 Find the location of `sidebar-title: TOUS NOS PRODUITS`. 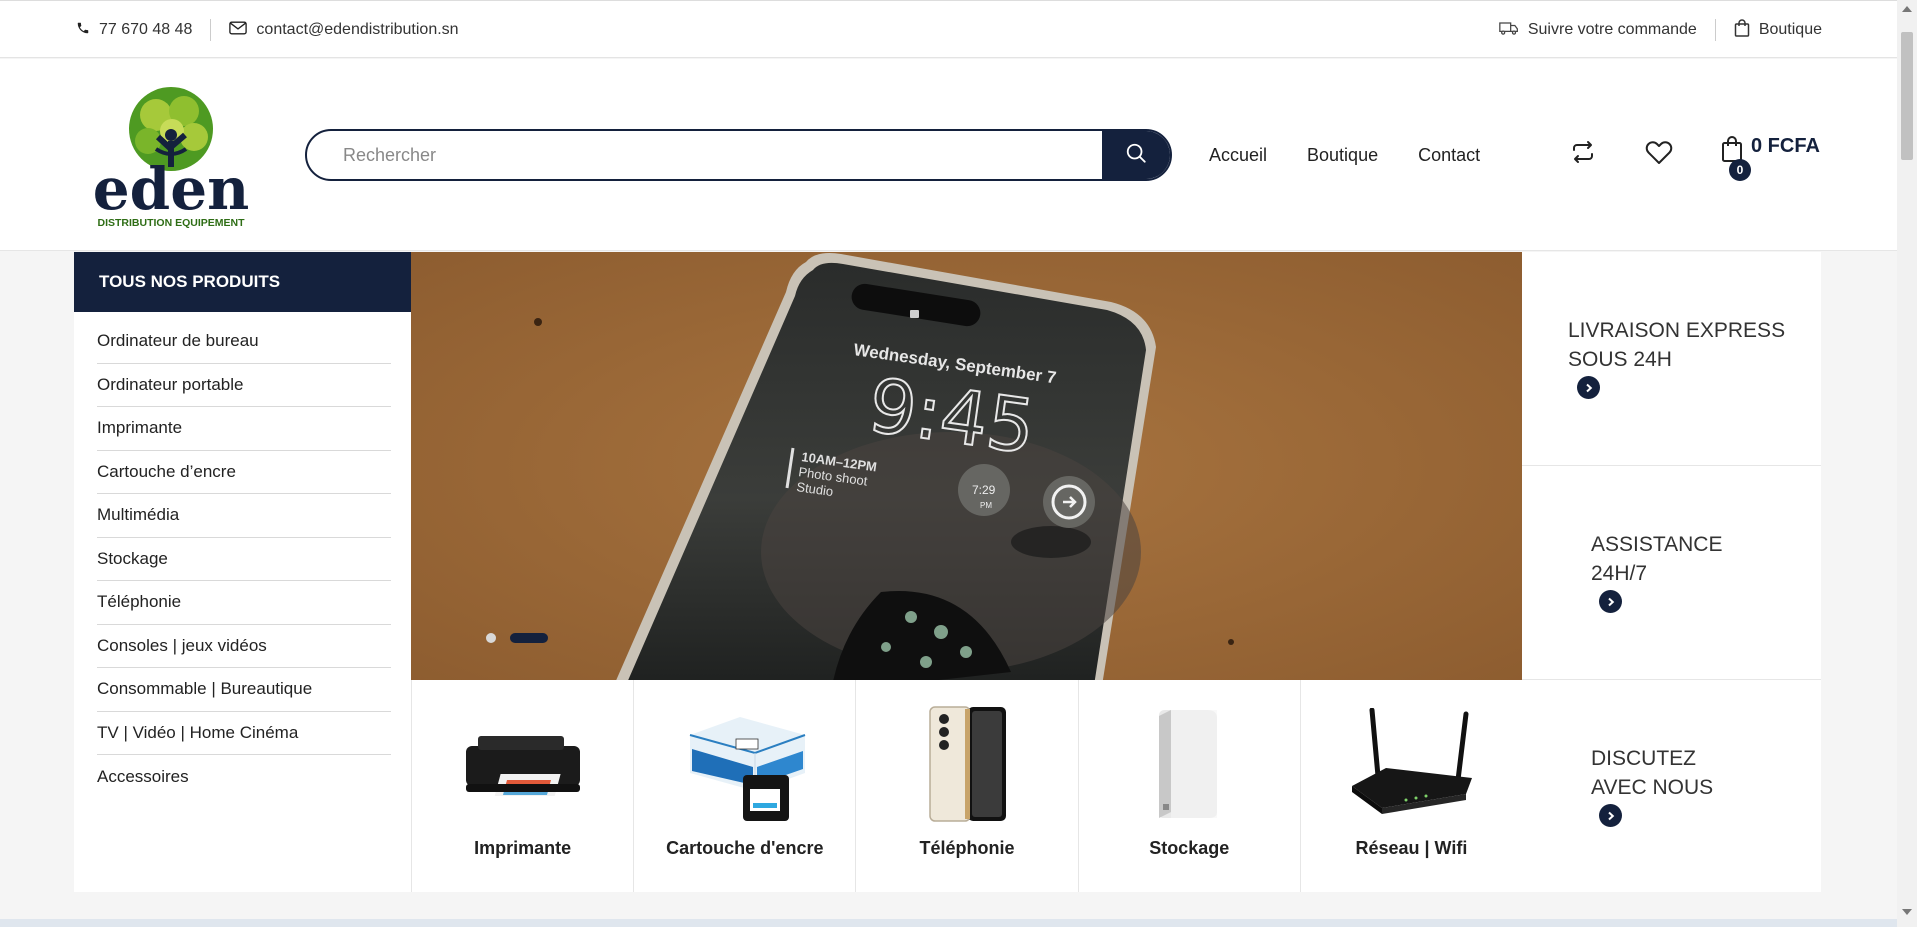

sidebar-title: TOUS NOS PRODUITS is located at coordinates (242, 282).